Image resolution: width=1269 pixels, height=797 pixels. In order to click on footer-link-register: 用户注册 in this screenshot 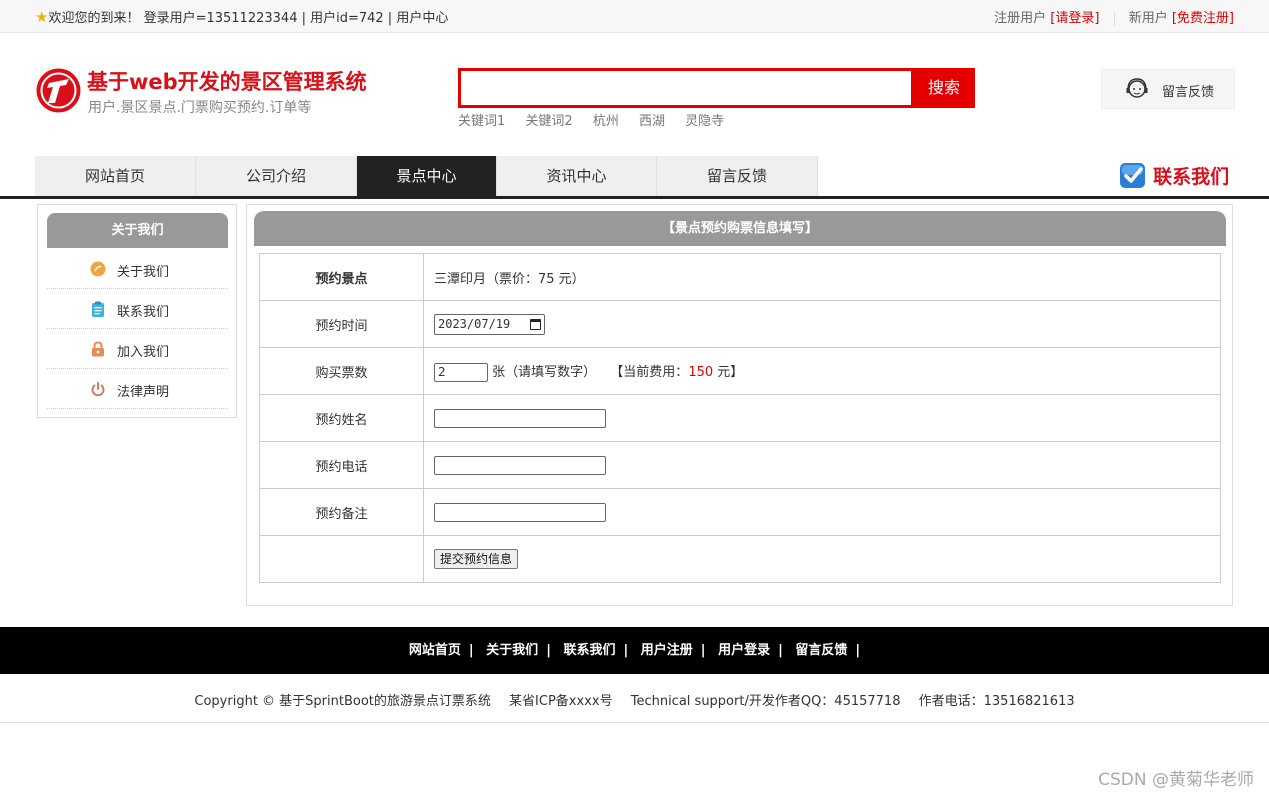, I will do `click(667, 650)`.